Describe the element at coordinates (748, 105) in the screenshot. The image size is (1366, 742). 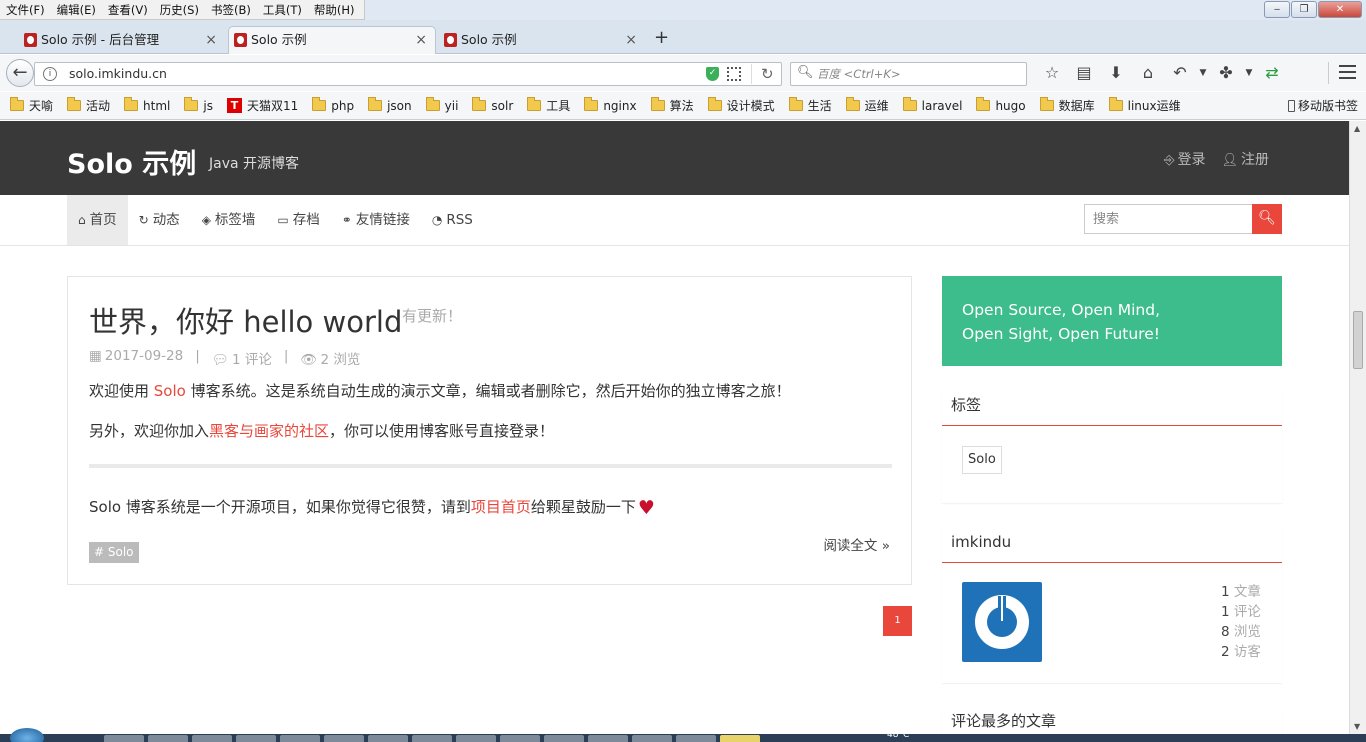
I see `bookmark-folder: 设计模式` at that location.